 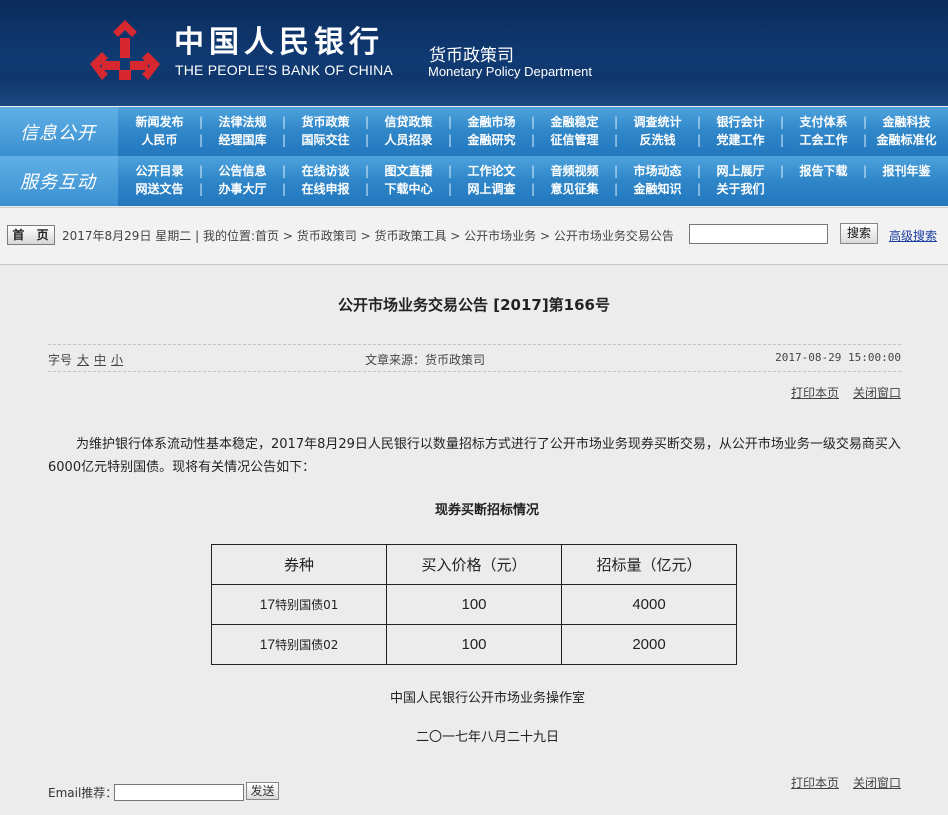 I want to click on nav-item: 关于我们, so click(x=740, y=189).